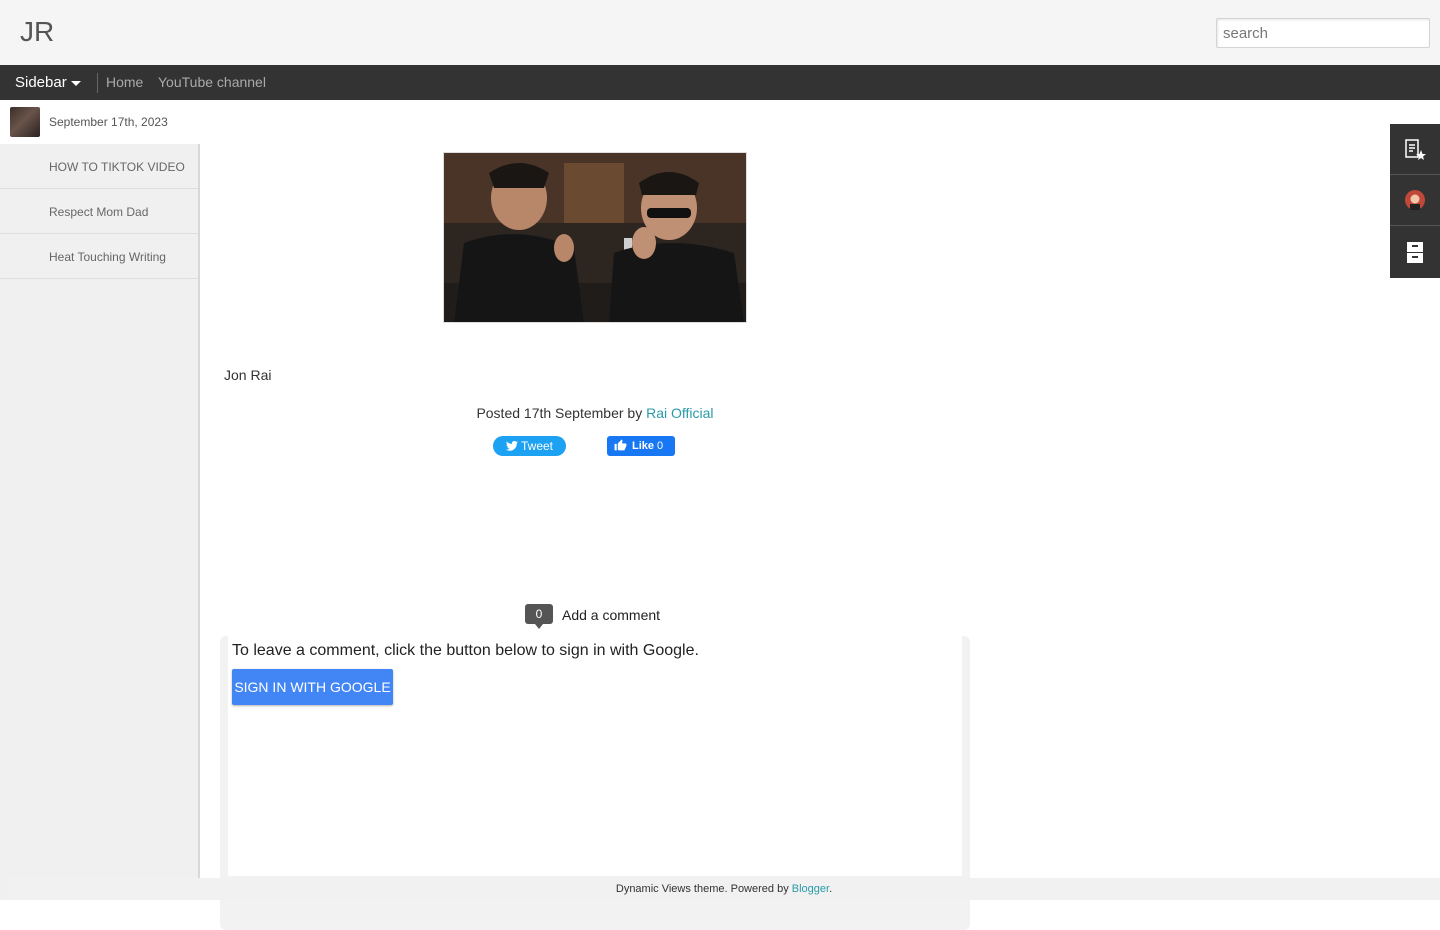 Image resolution: width=1440 pixels, height=930 pixels. I want to click on archive-icon, so click(1415, 251).